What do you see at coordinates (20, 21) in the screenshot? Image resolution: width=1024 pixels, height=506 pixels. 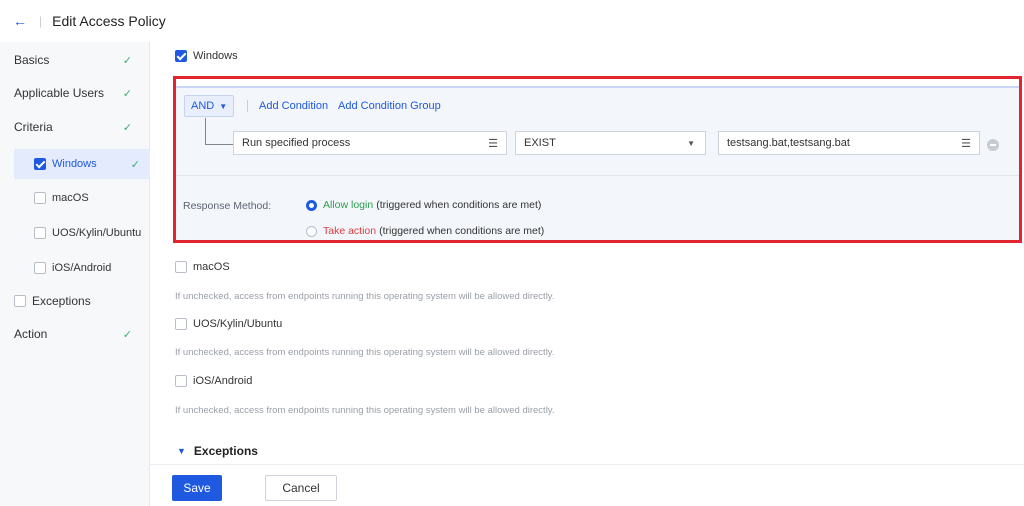 I see `arrow-left-icon: ←` at bounding box center [20, 21].